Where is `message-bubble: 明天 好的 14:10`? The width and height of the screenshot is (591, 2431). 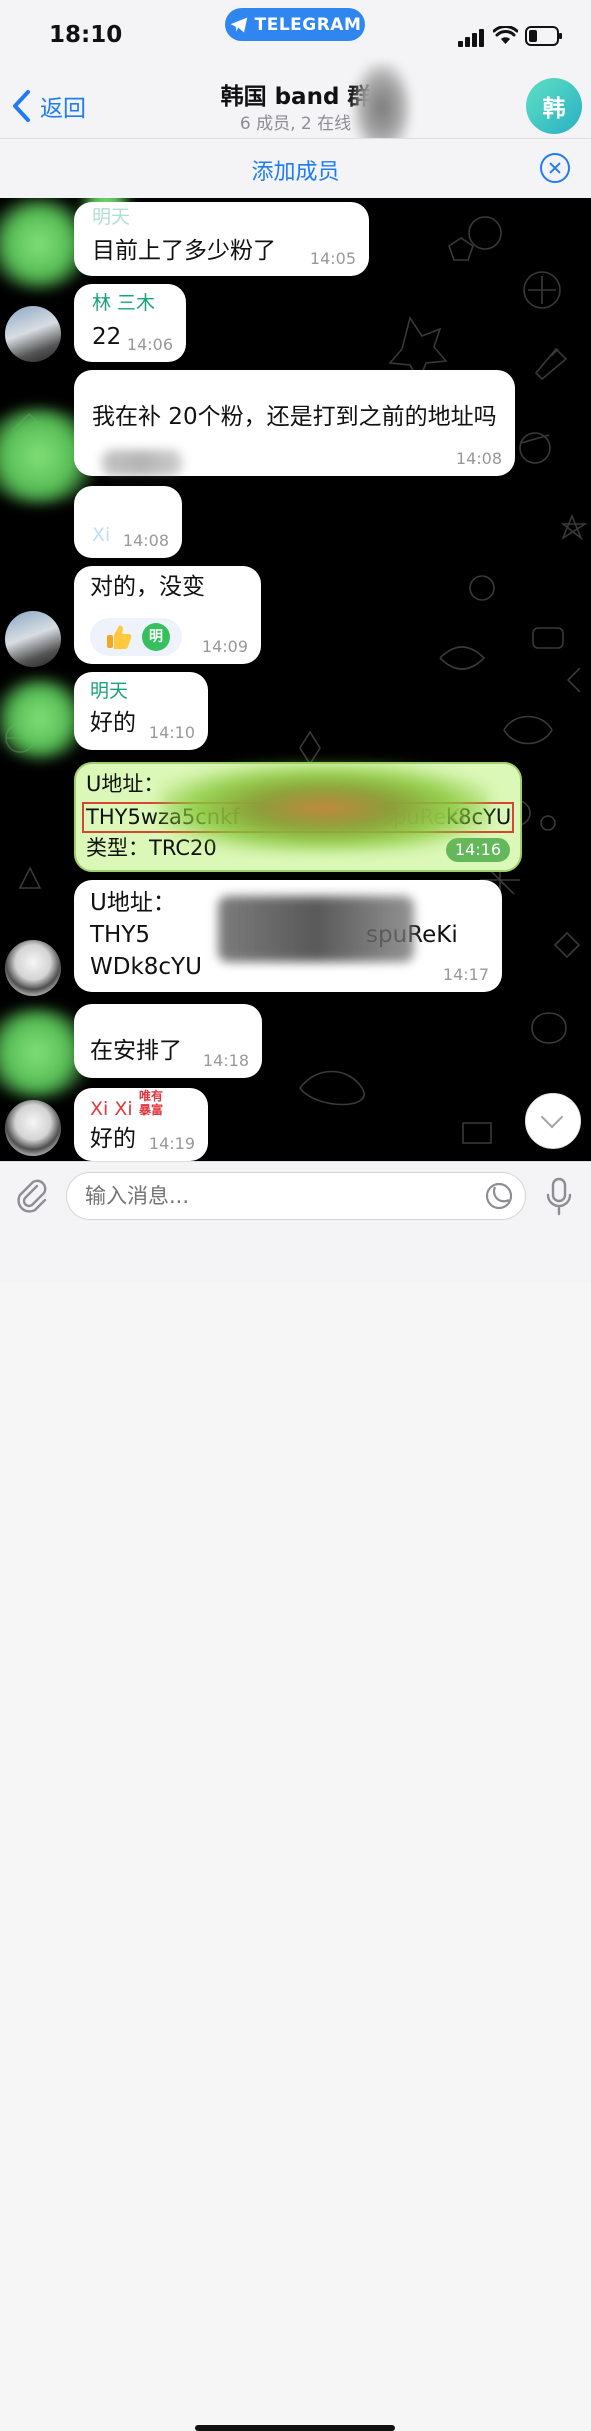 message-bubble: 明天 好的 14:10 is located at coordinates (141, 711).